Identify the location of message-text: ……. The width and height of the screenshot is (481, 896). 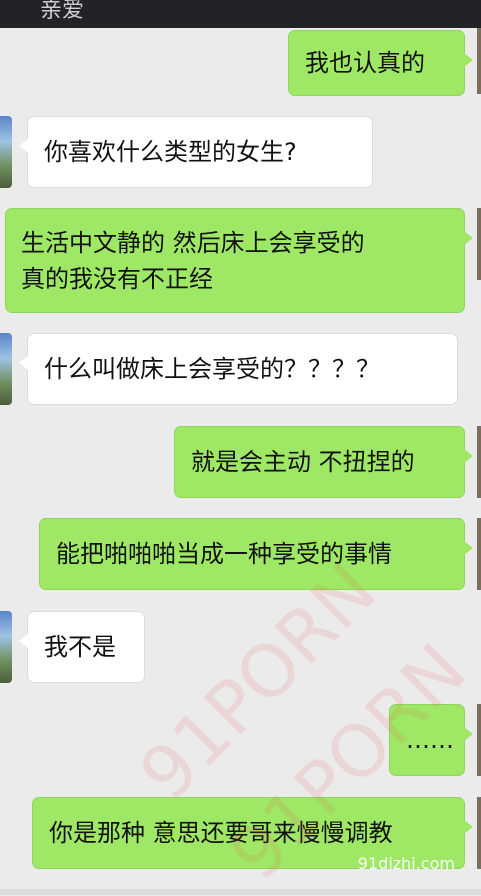
(430, 740).